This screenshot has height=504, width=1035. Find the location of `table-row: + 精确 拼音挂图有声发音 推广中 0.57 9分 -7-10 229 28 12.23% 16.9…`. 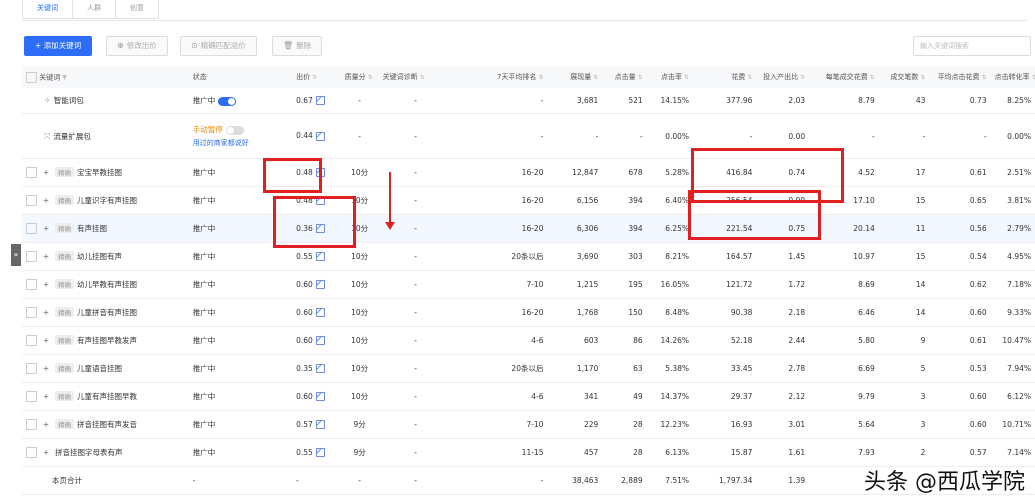

table-row: + 精确 拼音挂图有声发音 推广中 0.57 9分 -7-10 229 28 12.23% 16.9… is located at coordinates (528, 424).